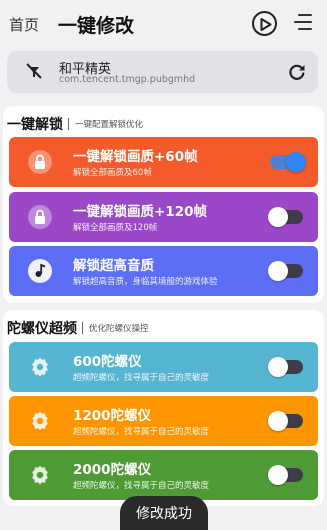 The height and width of the screenshot is (530, 327). What do you see at coordinates (163, 271) in the screenshot?
I see `option-row-hq-audio: 解锁超高音质 解锁超高音质，身临其境般的游戏体验` at bounding box center [163, 271].